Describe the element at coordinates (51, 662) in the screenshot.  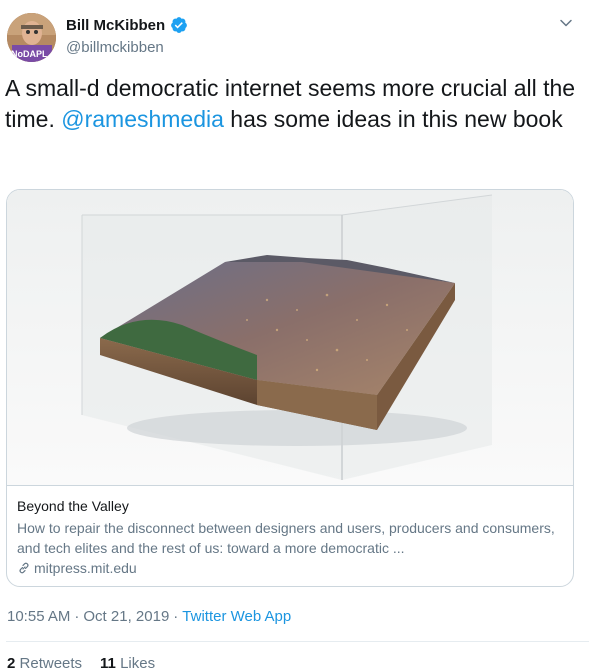
I see `retweets-label: Retweets` at that location.